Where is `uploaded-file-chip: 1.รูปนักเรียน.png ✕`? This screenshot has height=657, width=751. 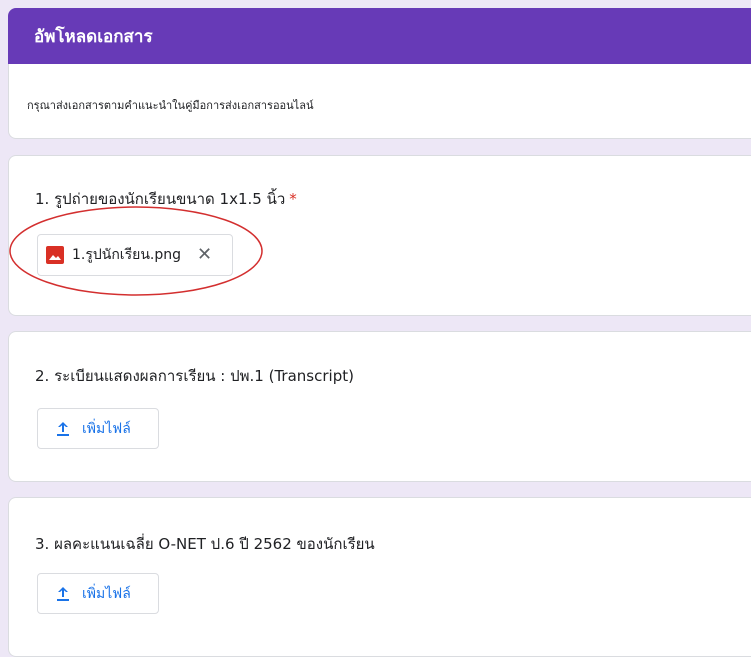 uploaded-file-chip: 1.รูปนักเรียน.png ✕ is located at coordinates (135, 255).